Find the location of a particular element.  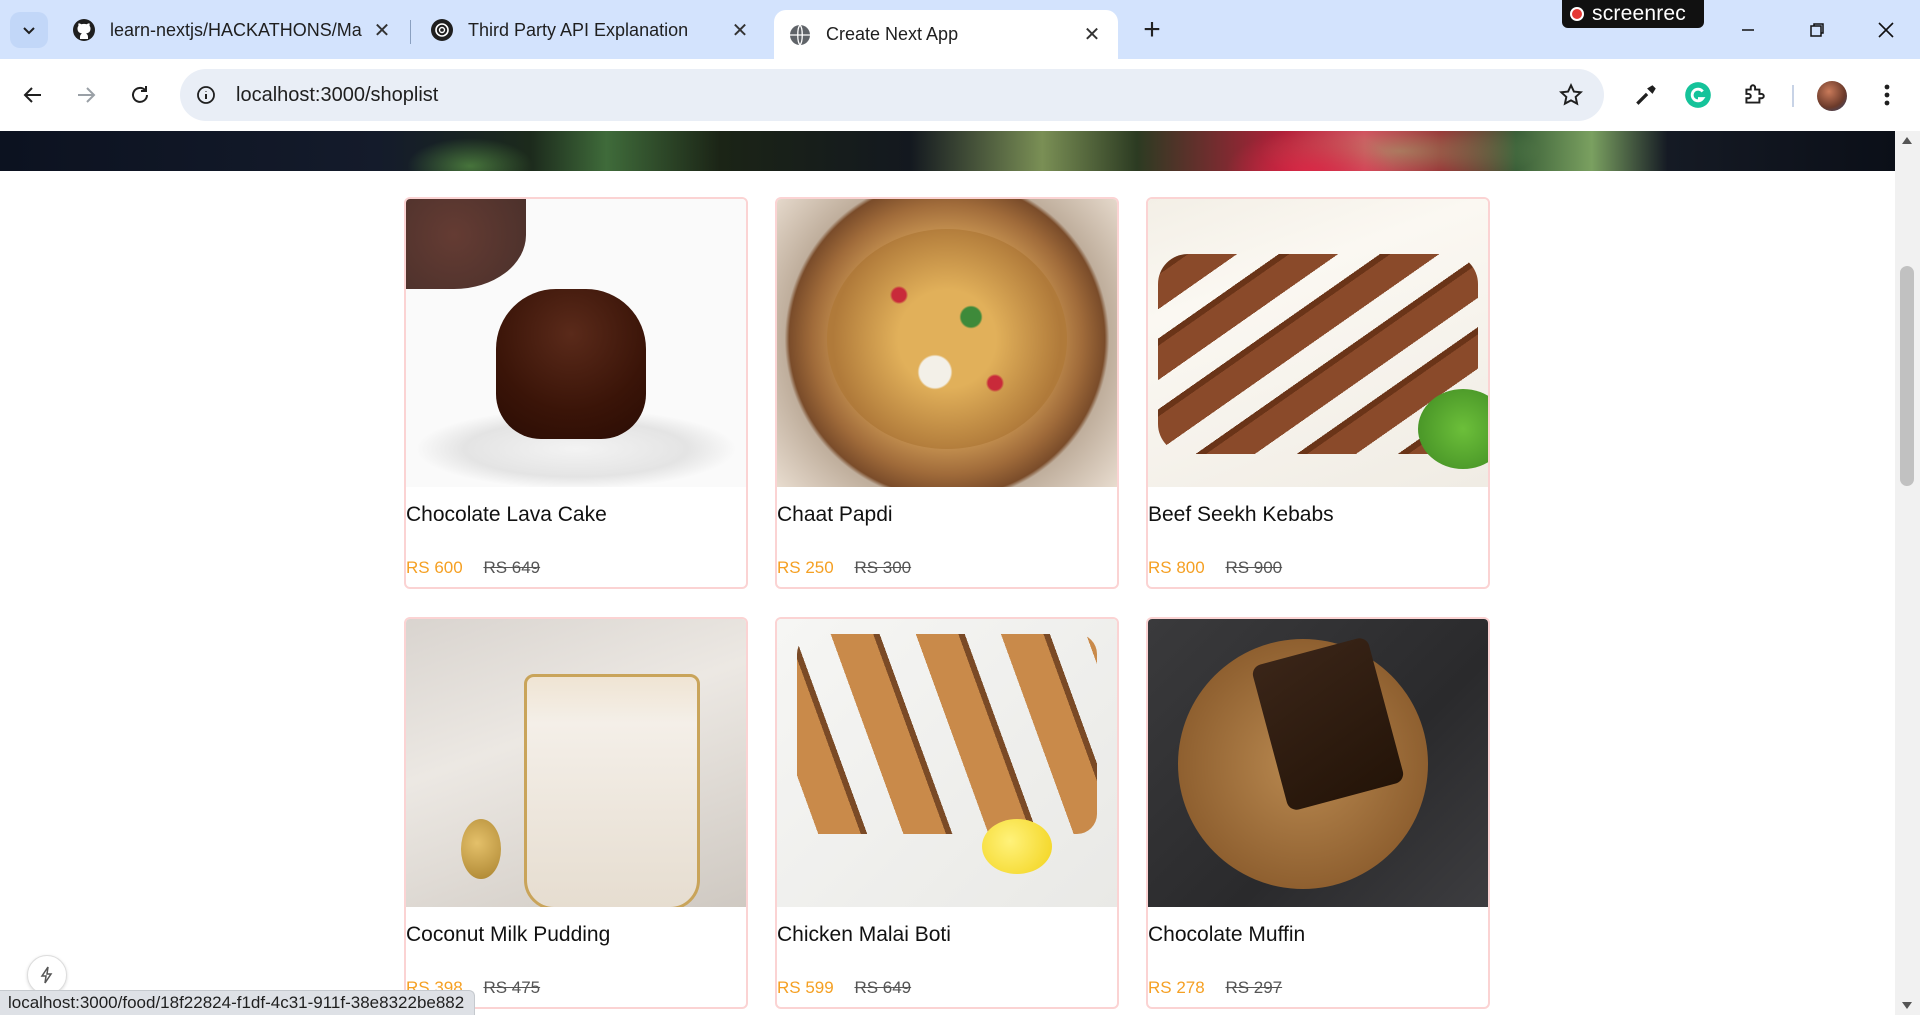

github-icon is located at coordinates (84, 30).